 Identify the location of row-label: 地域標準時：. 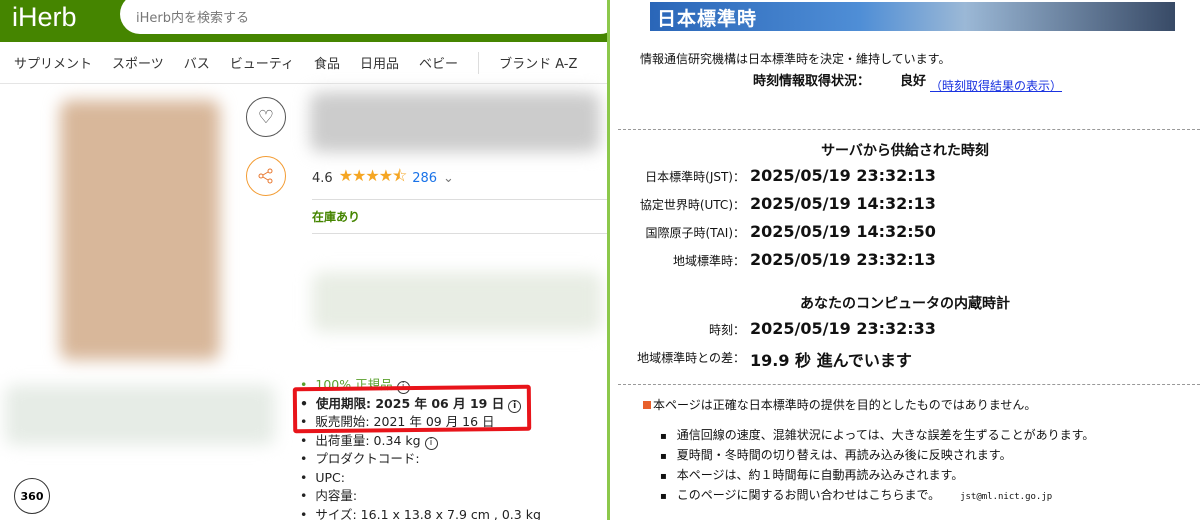
(708, 261).